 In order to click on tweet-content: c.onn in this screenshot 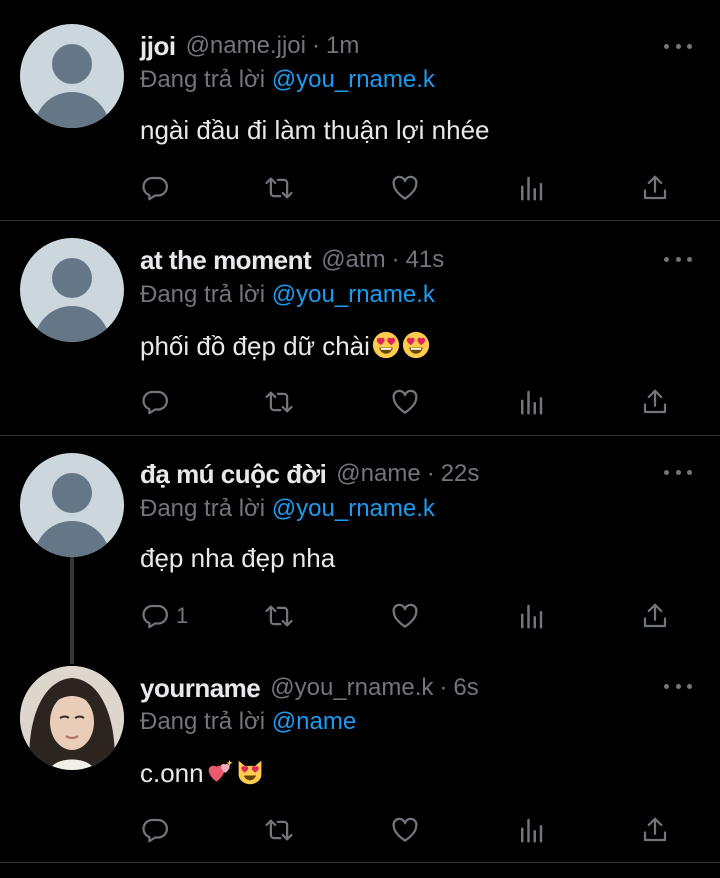, I will do `click(202, 773)`.